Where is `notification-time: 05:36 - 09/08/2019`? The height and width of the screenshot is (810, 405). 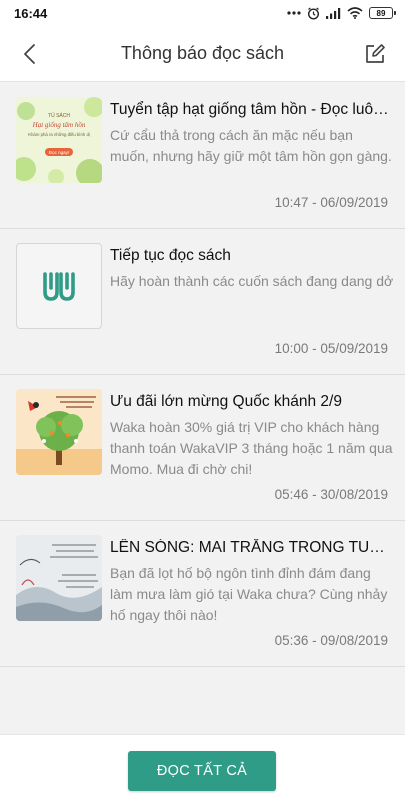
notification-time: 05:36 - 09/08/2019 is located at coordinates (331, 640).